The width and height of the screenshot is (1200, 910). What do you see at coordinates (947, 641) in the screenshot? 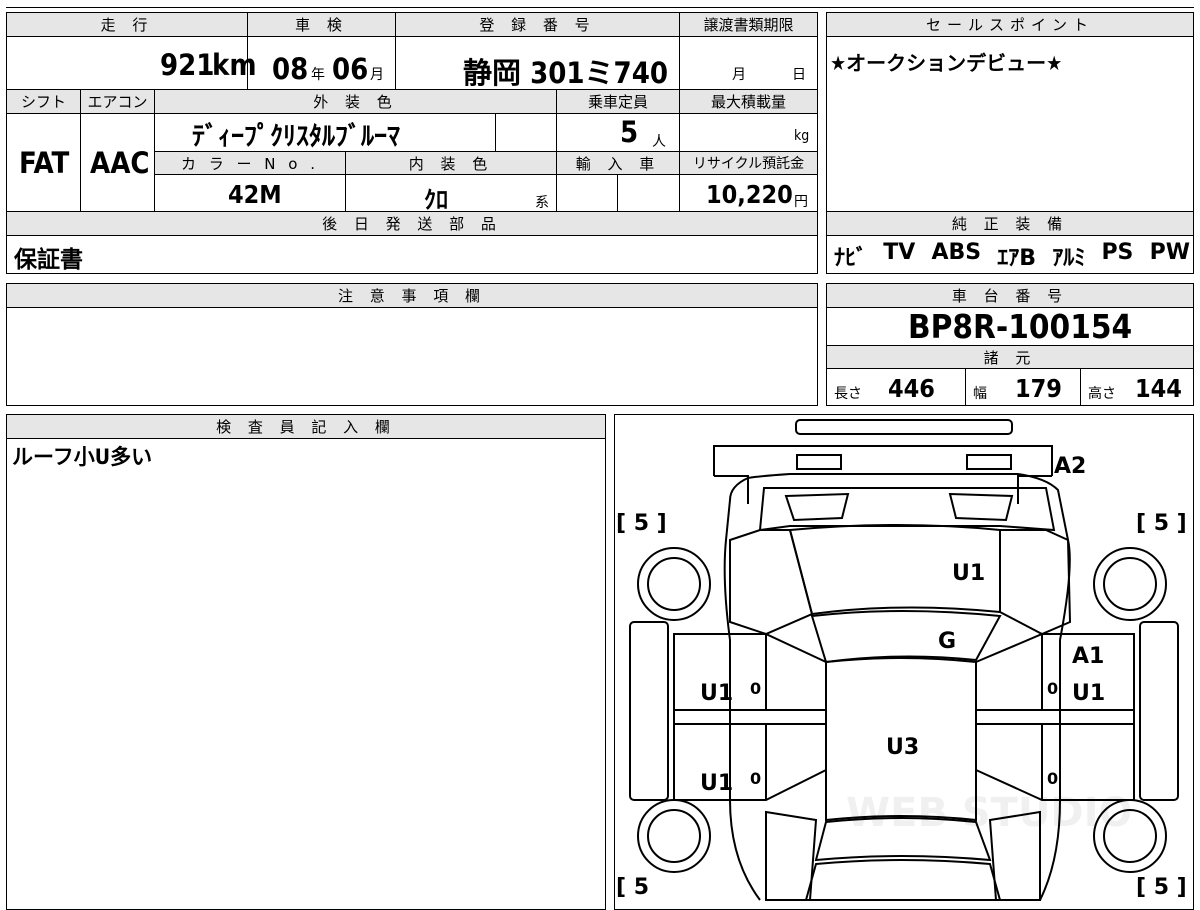
I see `damage-glass: G` at bounding box center [947, 641].